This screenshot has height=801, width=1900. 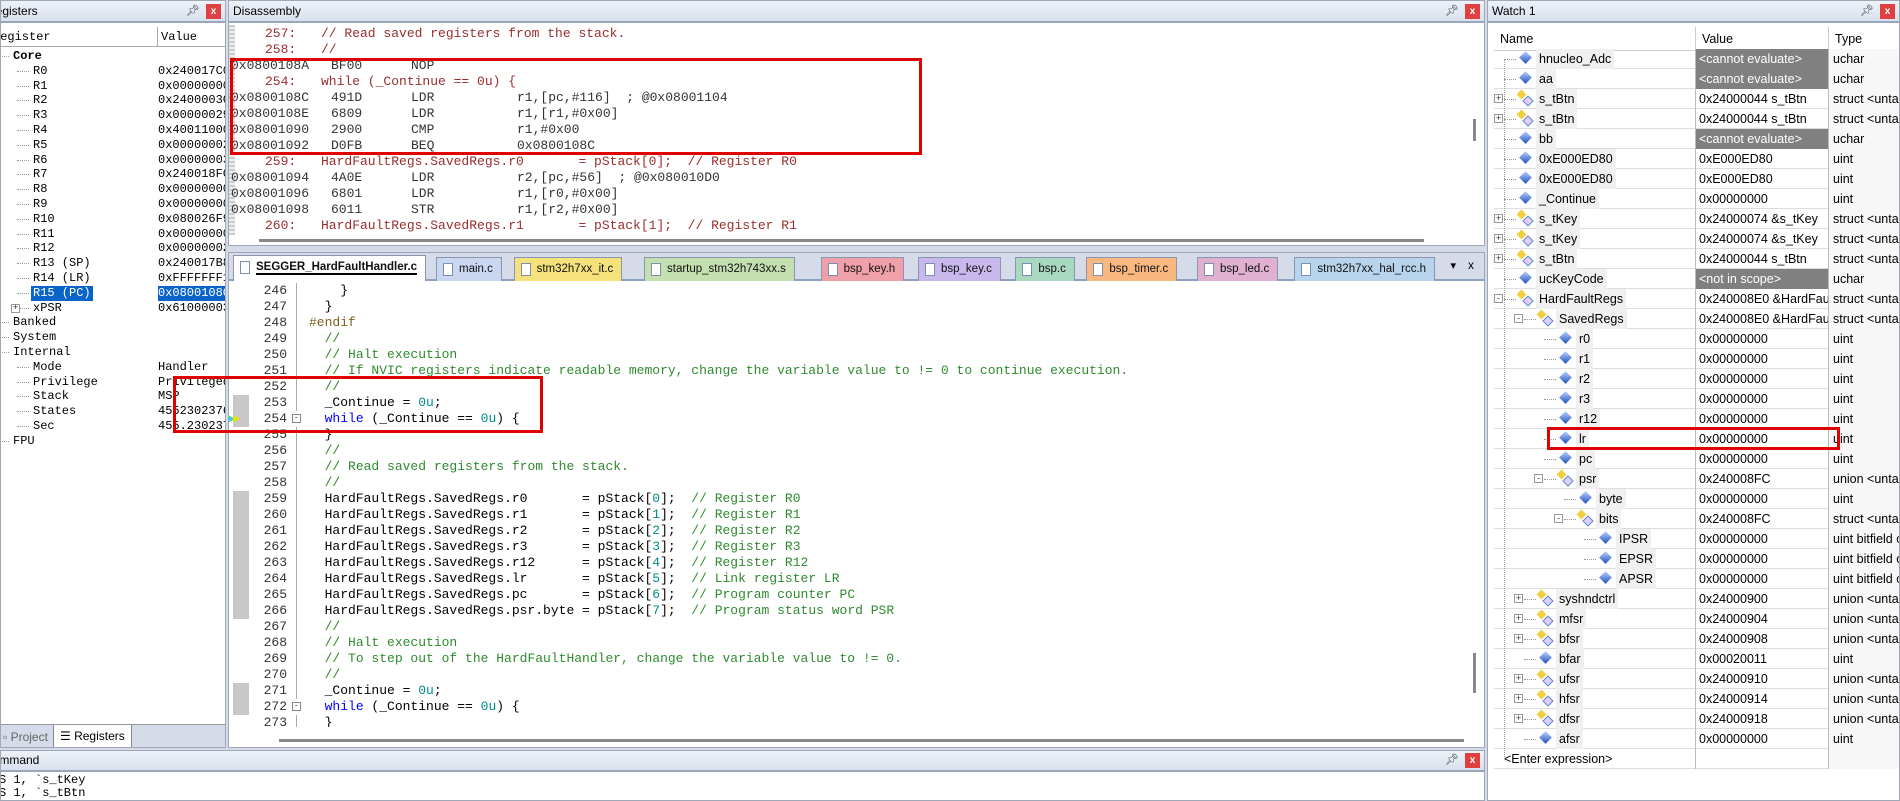 I want to click on code-line: 247 }, so click(x=856, y=307).